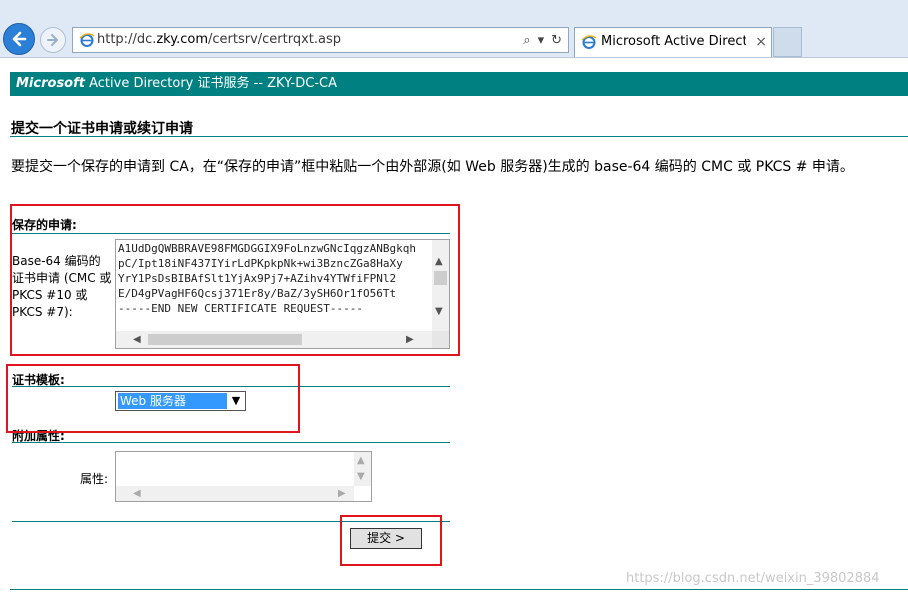  Describe the element at coordinates (235, 280) in the screenshot. I see `highlight-saved-request` at that location.